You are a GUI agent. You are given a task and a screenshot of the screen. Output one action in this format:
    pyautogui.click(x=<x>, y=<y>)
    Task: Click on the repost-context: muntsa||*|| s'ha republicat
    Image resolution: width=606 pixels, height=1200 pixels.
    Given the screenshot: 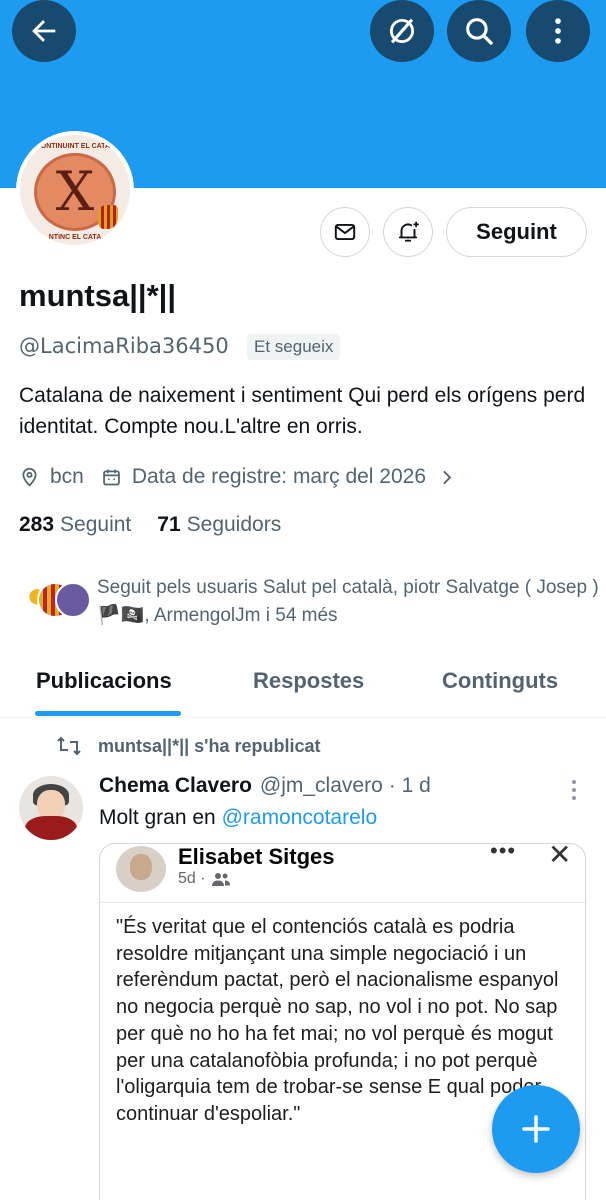 What is the action you would take?
    pyautogui.click(x=188, y=746)
    